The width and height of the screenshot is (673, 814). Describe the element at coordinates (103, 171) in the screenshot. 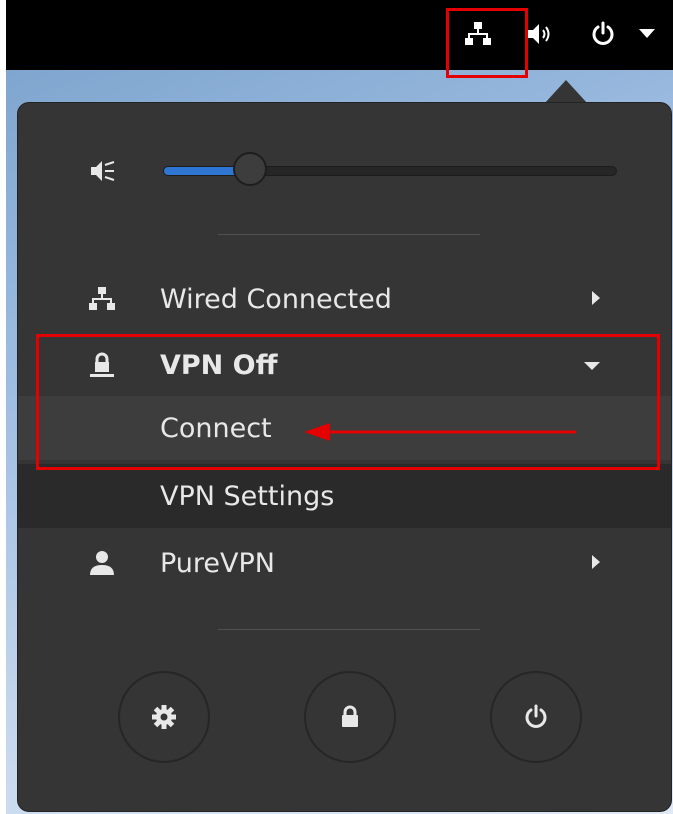

I see `volume-muted-icon` at that location.